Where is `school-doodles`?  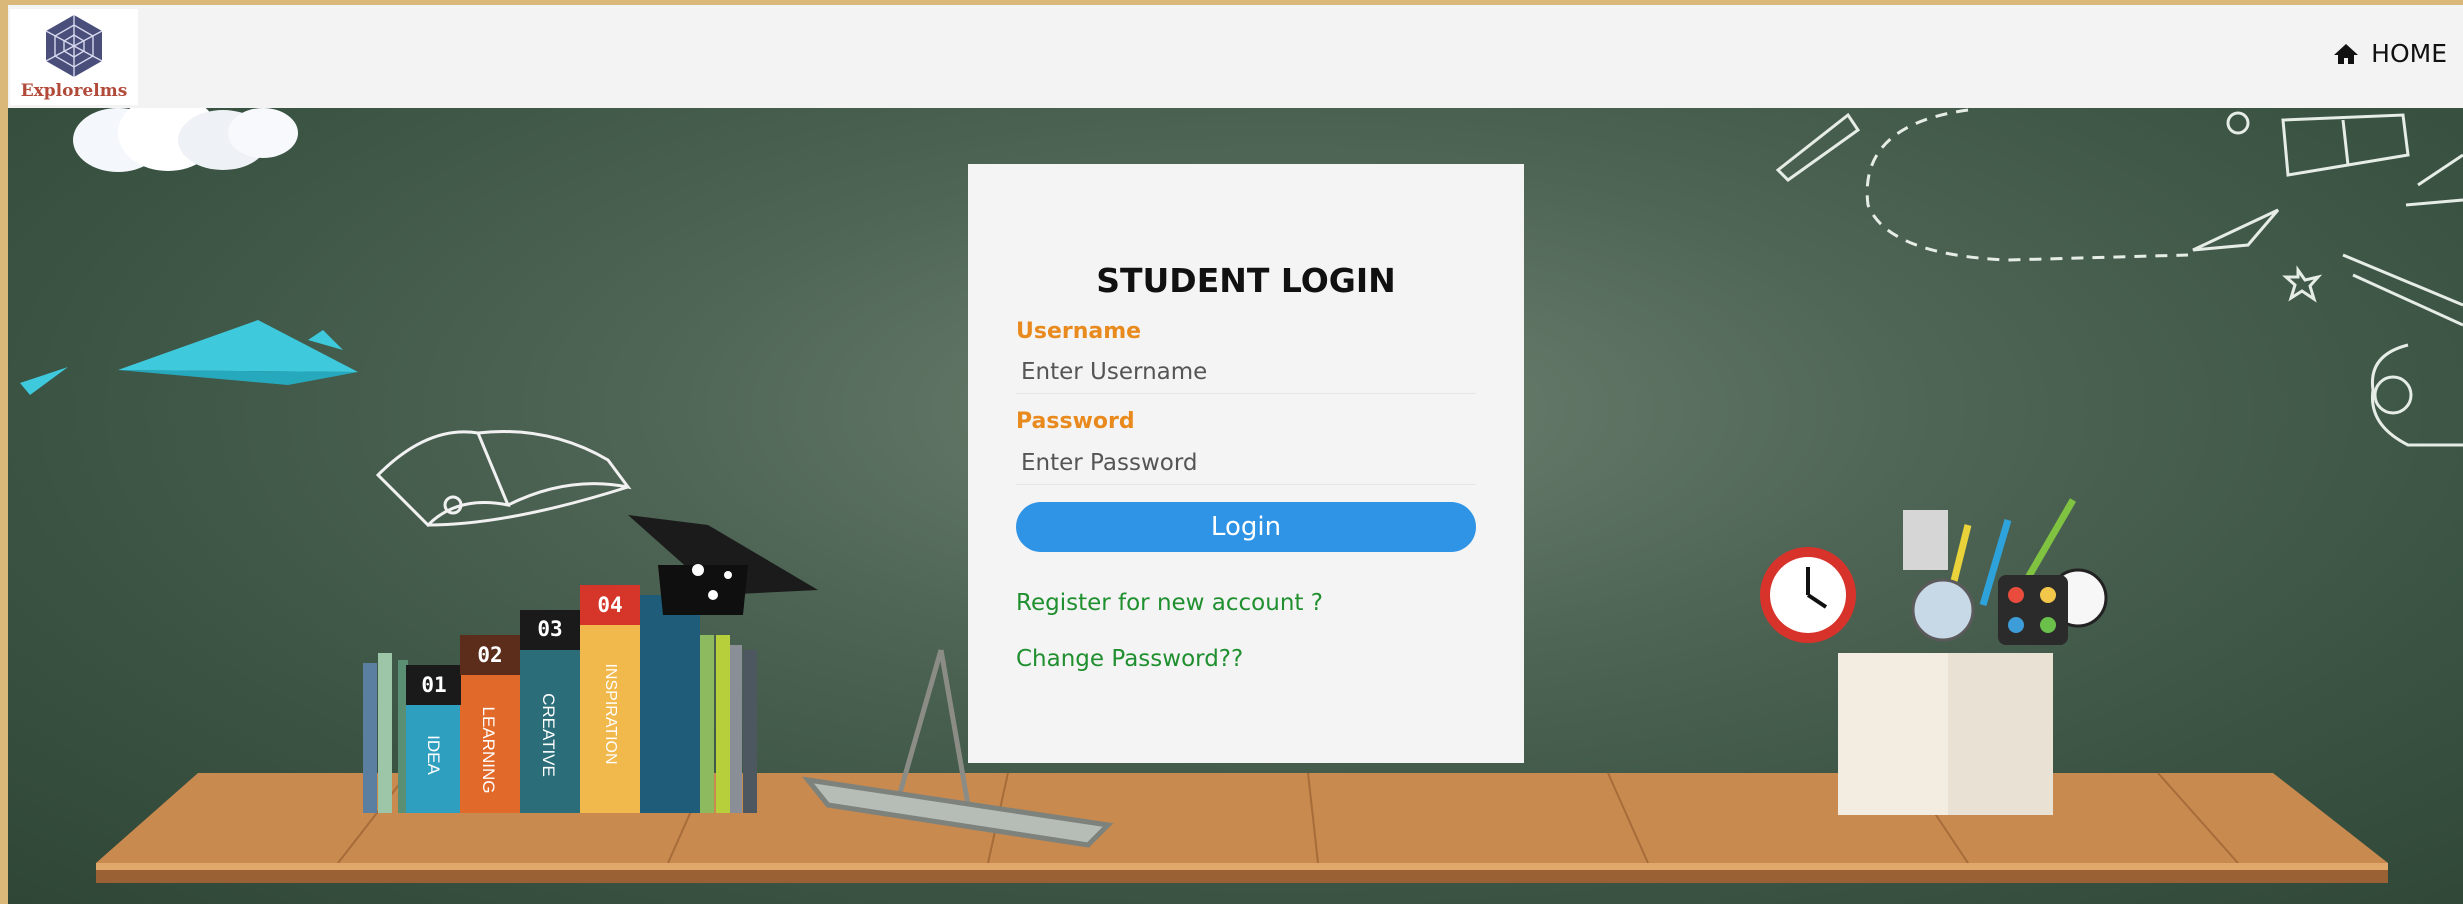 school-doodles is located at coordinates (2119, 277).